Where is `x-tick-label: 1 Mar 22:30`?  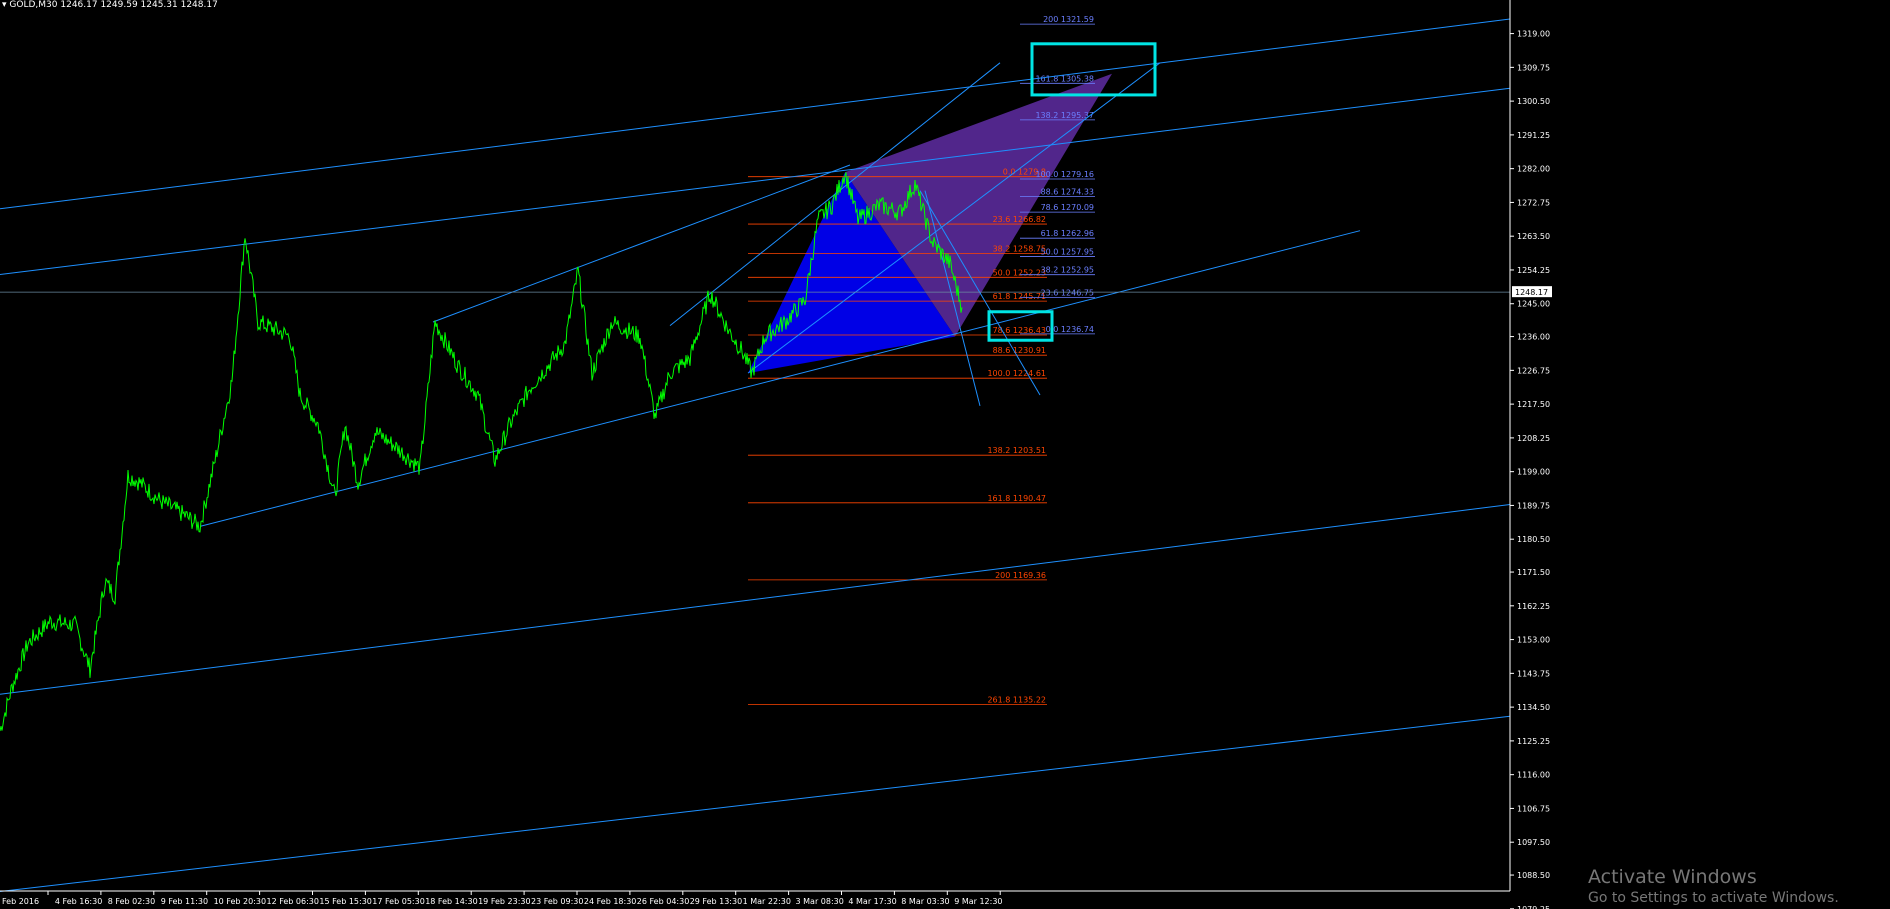
x-tick-label: 1 Mar 22:30 is located at coordinates (767, 901).